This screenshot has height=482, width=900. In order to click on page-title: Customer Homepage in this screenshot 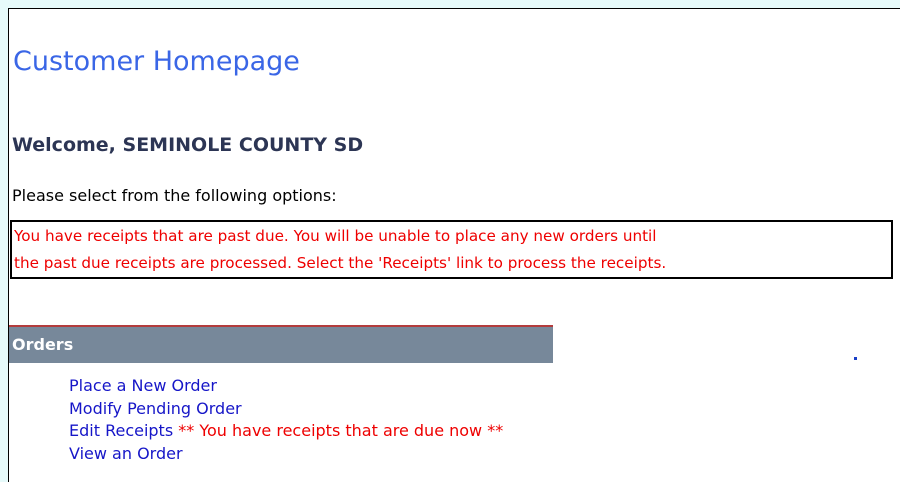, I will do `click(156, 61)`.